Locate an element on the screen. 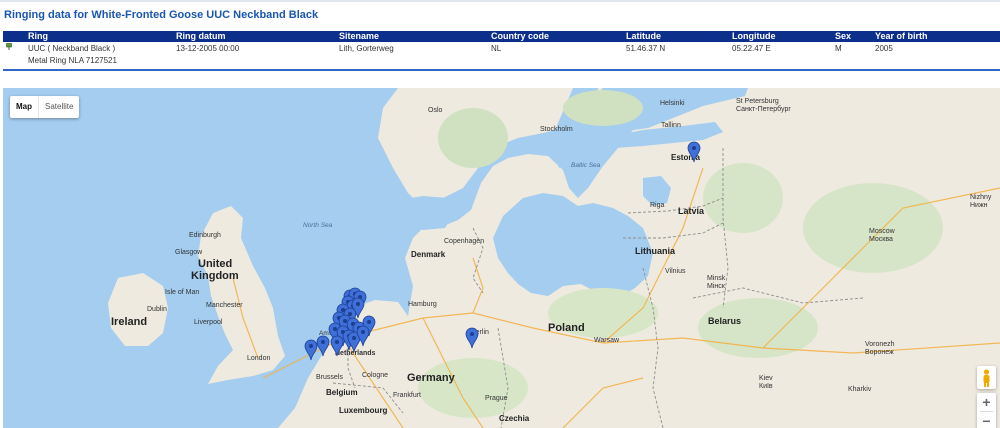 This screenshot has height=428, width=1000. map-pin-icon is located at coordinates (9, 46).